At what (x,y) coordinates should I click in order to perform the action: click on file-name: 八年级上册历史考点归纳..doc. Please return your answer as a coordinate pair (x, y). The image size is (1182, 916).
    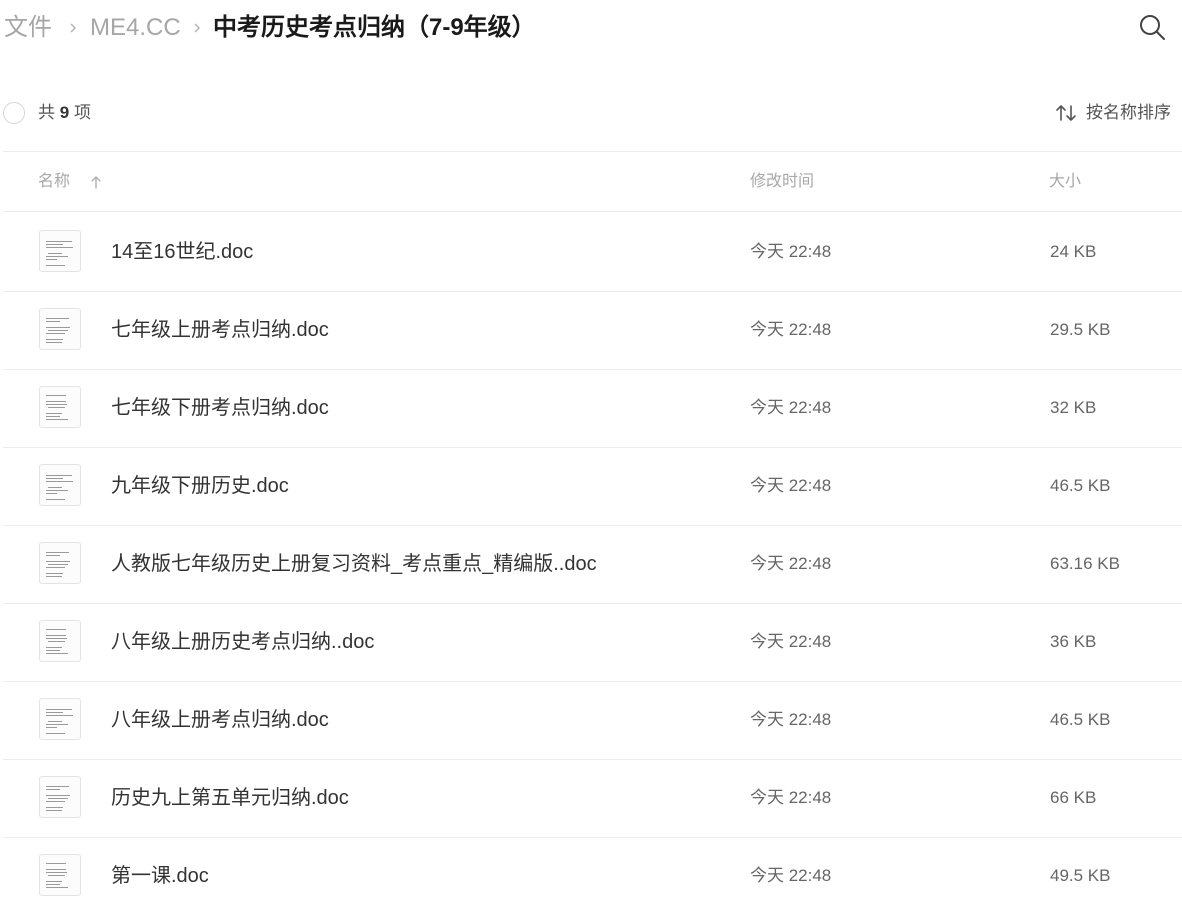
    Looking at the image, I should click on (242, 642).